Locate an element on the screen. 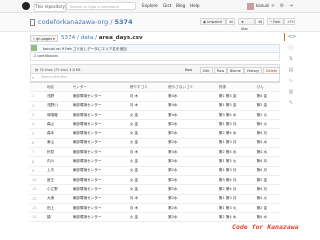  github-logo-icon is located at coordinates (26, 6).